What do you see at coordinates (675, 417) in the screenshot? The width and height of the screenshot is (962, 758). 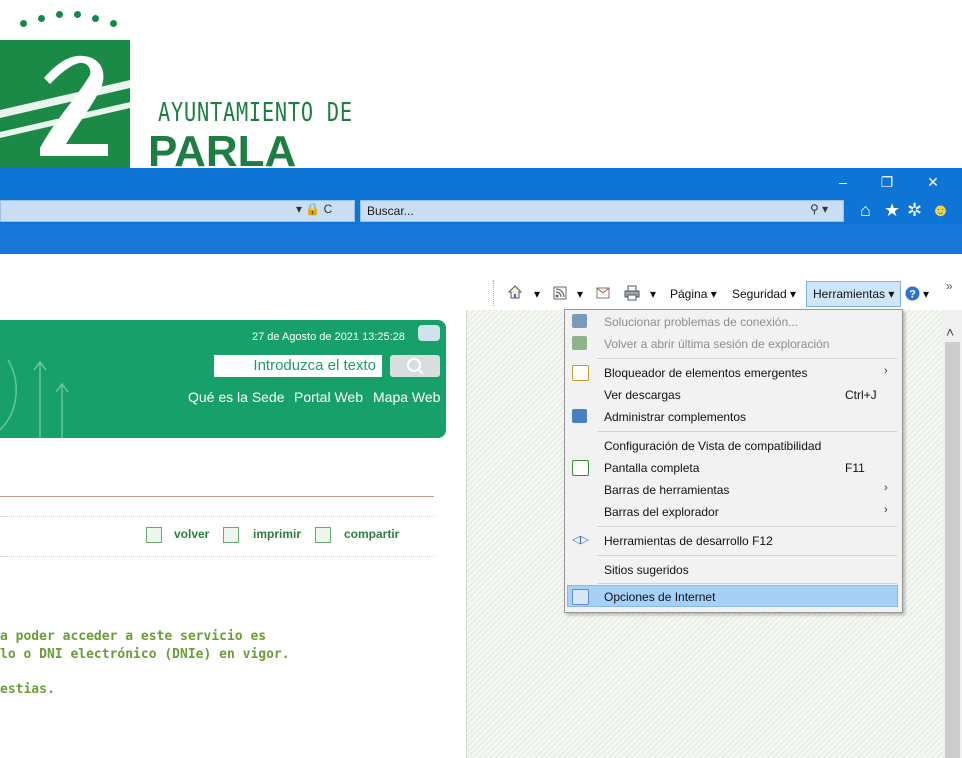 I see `menu-item-administrar-complementos: Administrar complementos` at bounding box center [675, 417].